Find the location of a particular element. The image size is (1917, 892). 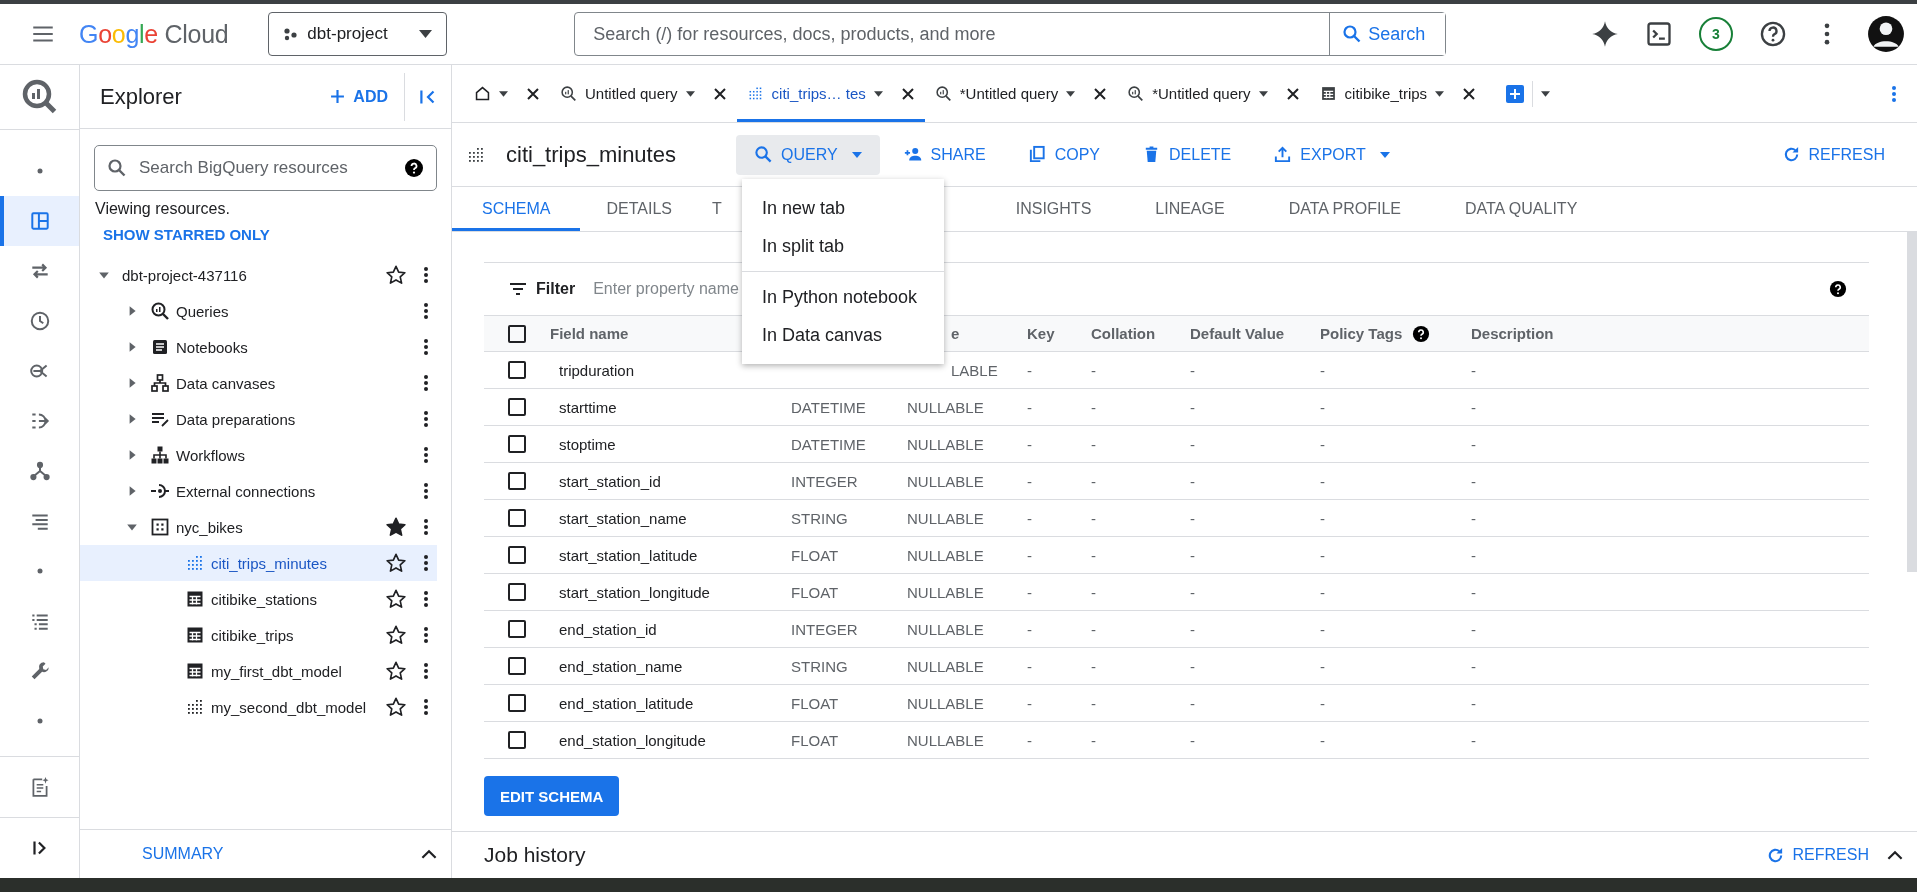

field-name: end_station_name is located at coordinates (621, 666).